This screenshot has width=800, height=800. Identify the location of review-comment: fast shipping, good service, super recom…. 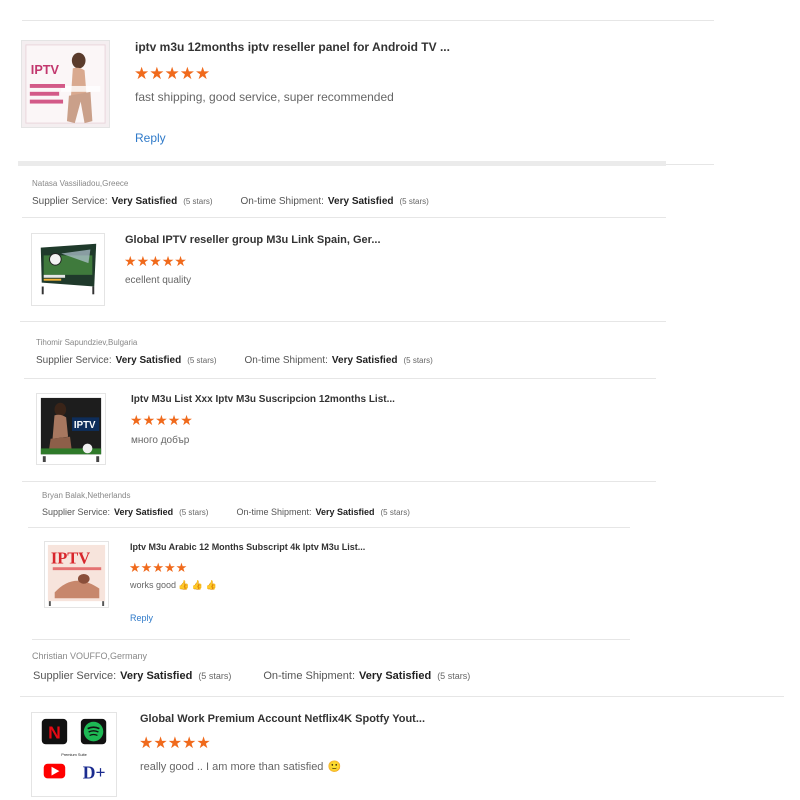
(264, 97).